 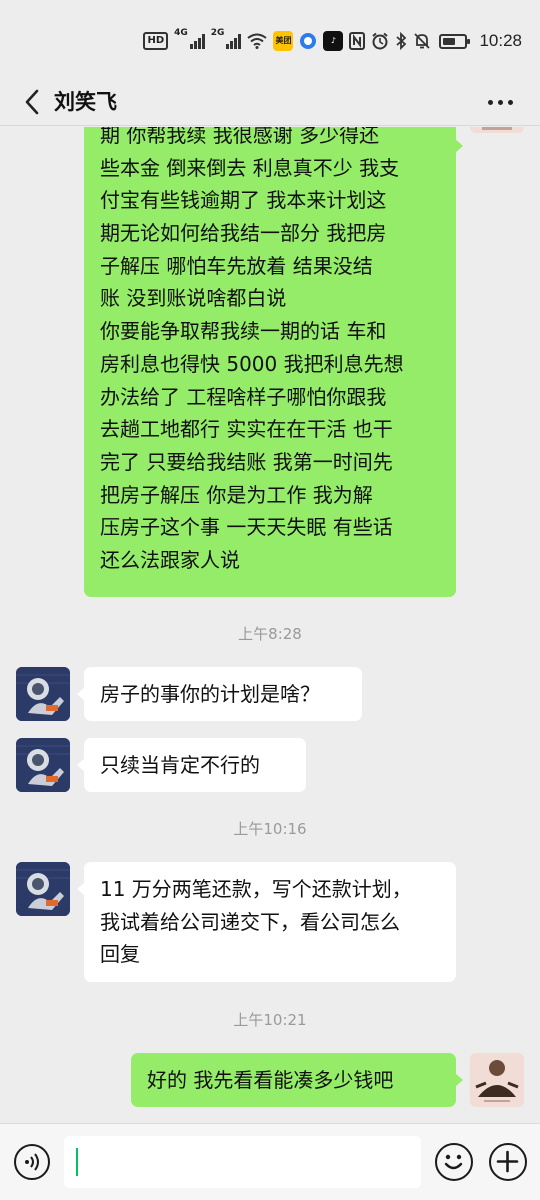 I want to click on message-line: 子解压 哪怕车先放着 结果没结, so click(x=236, y=265).